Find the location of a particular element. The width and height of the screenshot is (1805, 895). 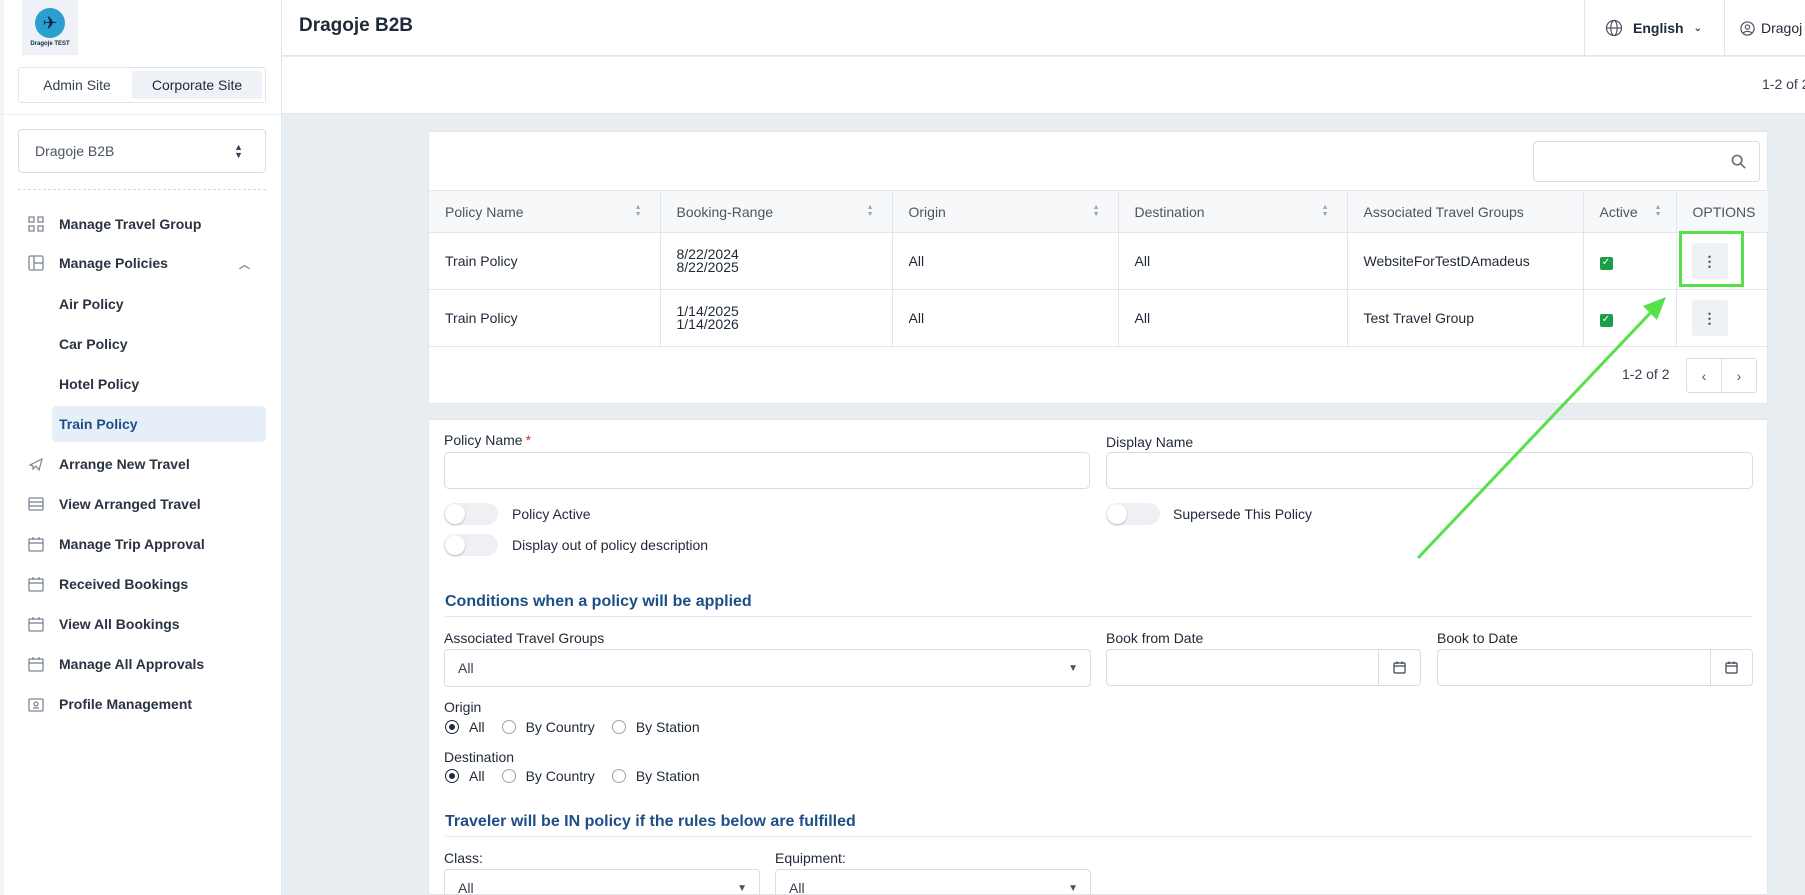

admin-site-tab: Admin Site is located at coordinates (77, 85).